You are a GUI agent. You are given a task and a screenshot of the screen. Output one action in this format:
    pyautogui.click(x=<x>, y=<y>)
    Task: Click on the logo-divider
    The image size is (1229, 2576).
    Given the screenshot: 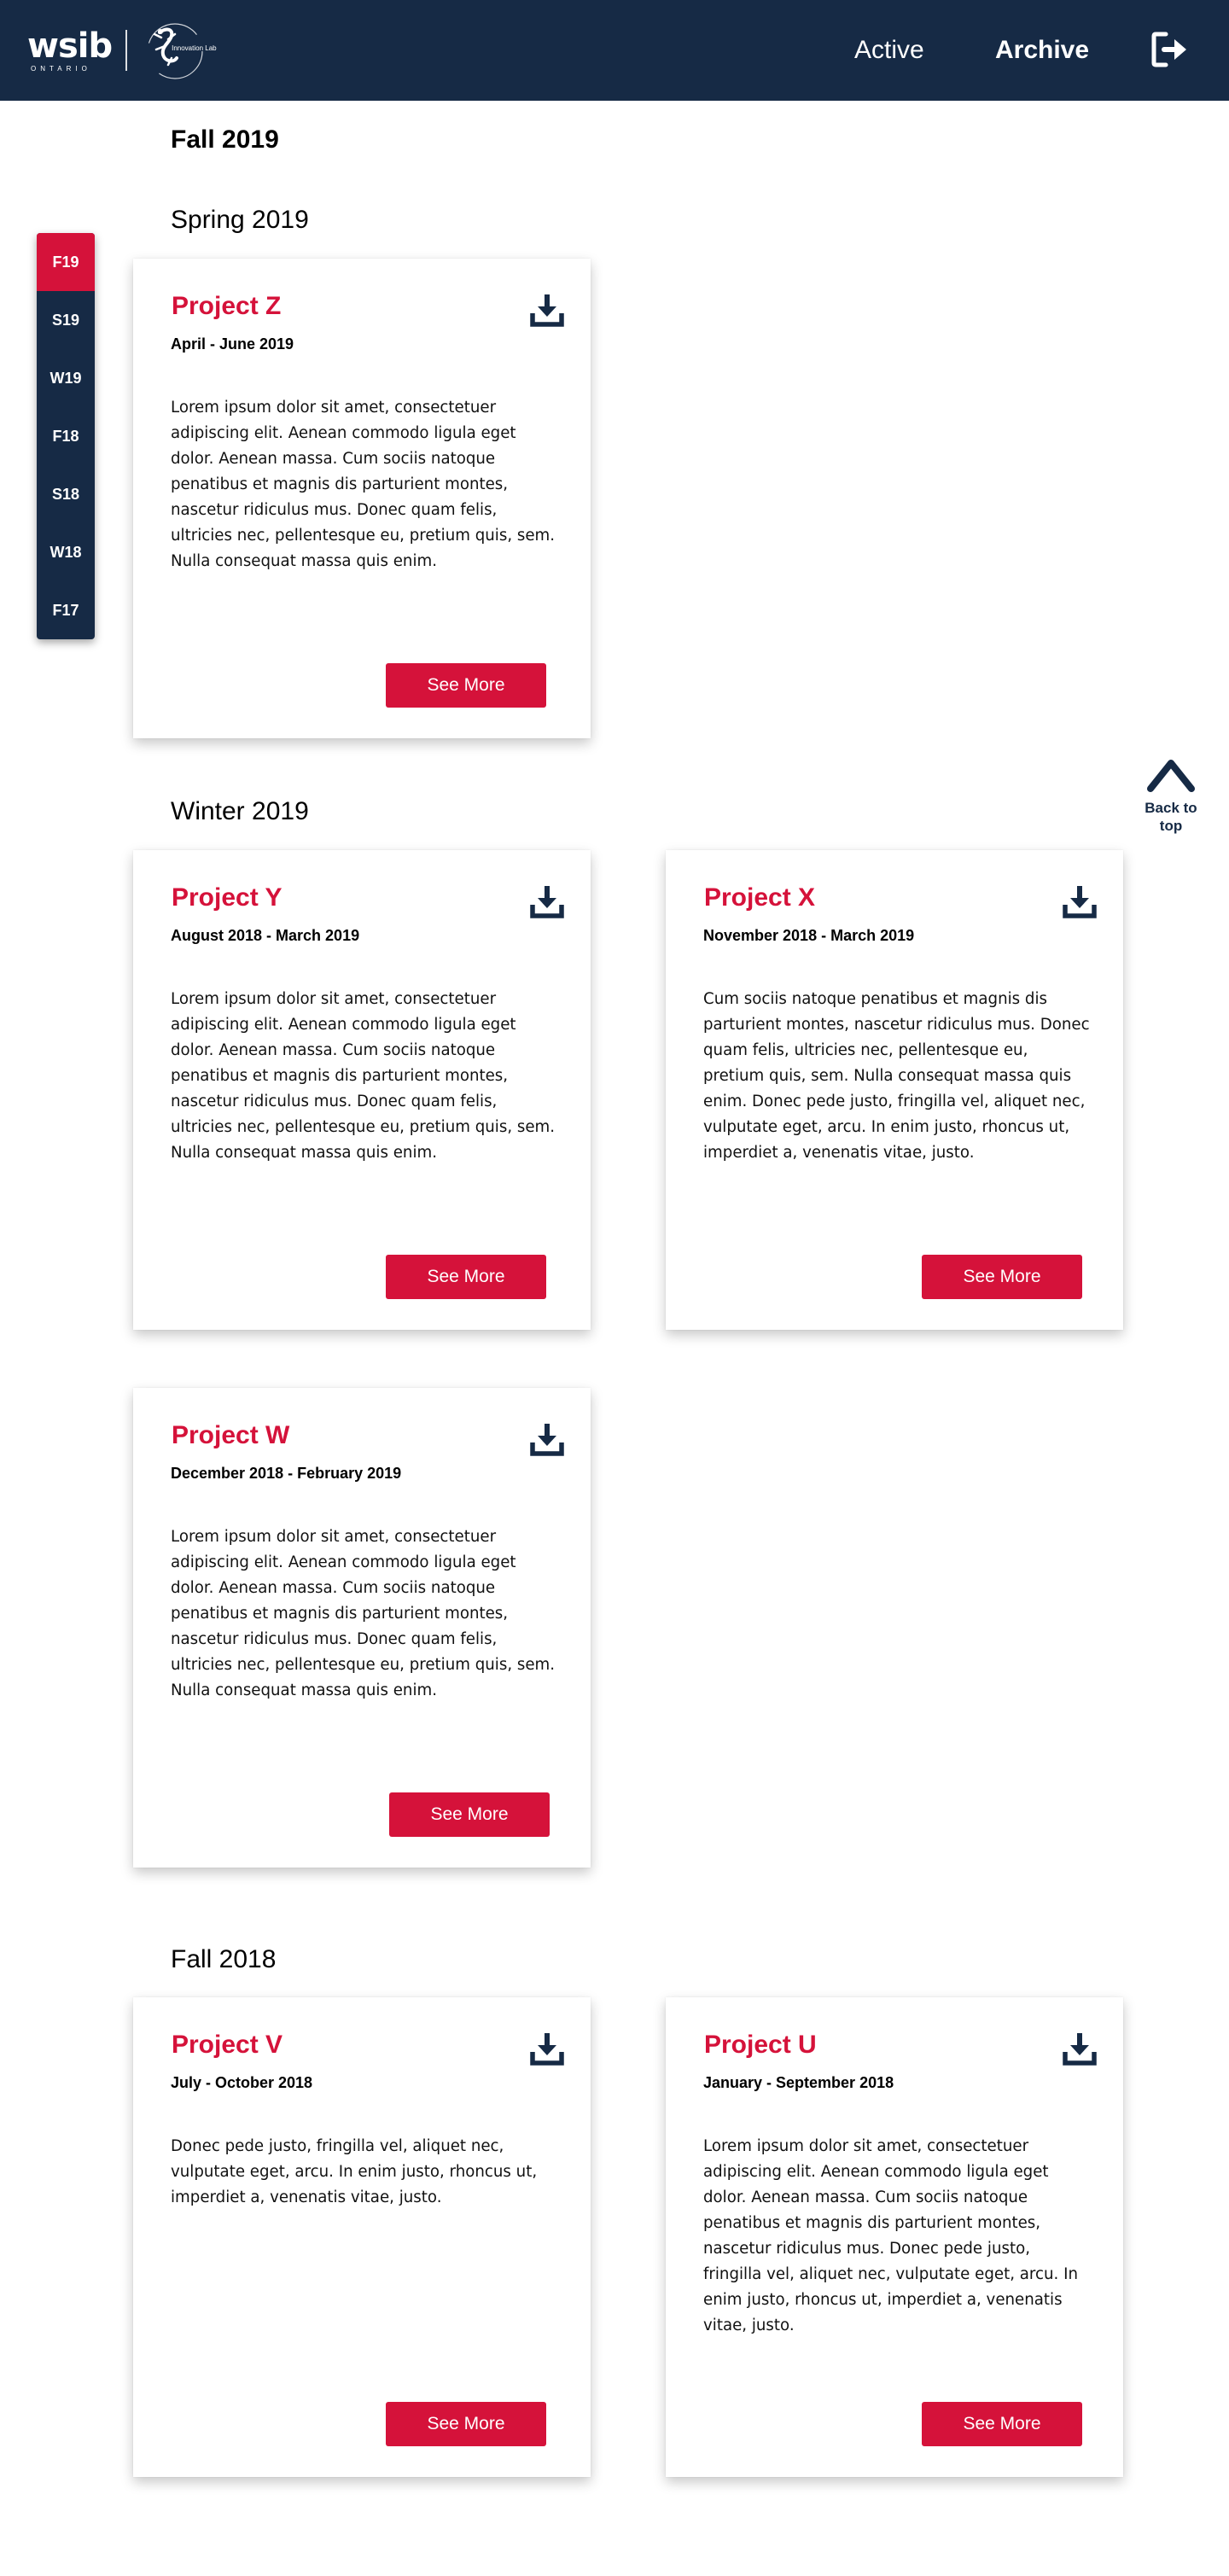 What is the action you would take?
    pyautogui.click(x=126, y=50)
    